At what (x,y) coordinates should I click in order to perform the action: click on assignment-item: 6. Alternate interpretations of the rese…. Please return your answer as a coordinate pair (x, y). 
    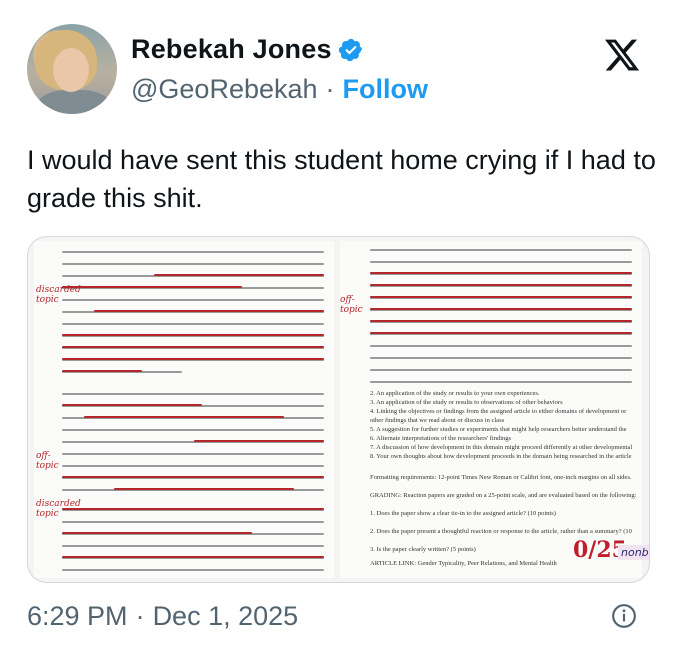
    Looking at the image, I should click on (441, 438).